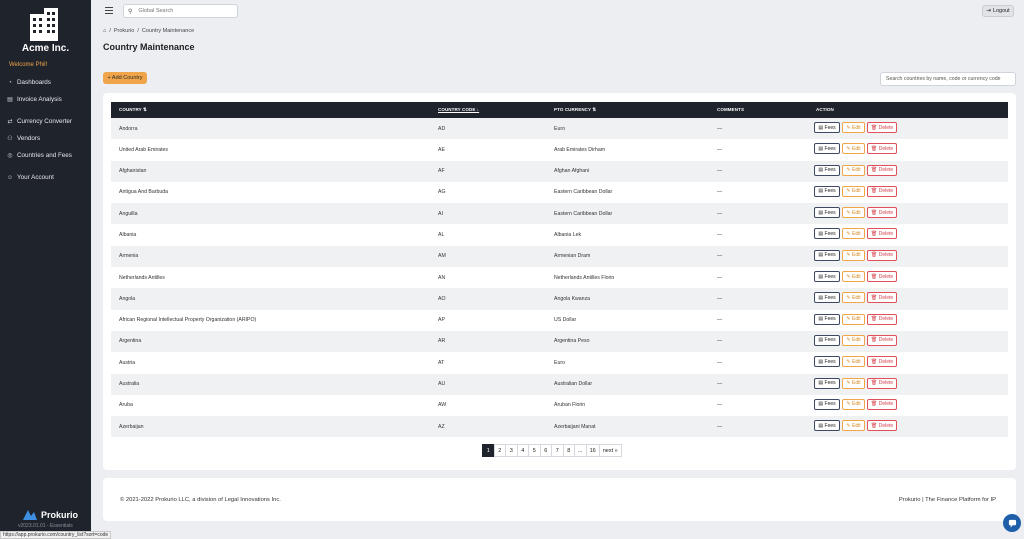  Describe the element at coordinates (610, 450) in the screenshot. I see `pagination-next: next »` at that location.